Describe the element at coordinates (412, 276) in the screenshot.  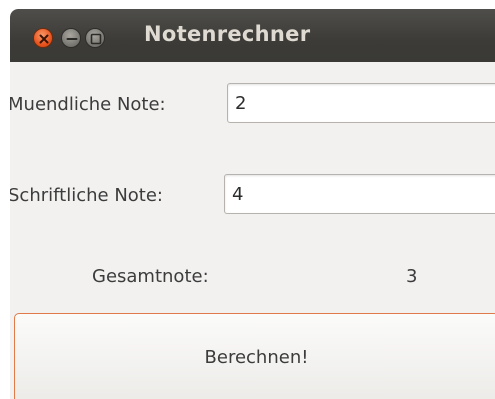
I see `total-grade-value: 3` at that location.